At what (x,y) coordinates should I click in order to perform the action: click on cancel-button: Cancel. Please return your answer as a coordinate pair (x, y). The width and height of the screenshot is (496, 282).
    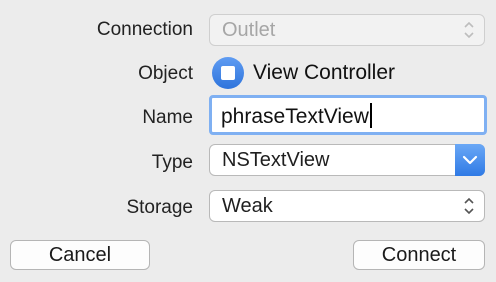
    Looking at the image, I should click on (80, 255).